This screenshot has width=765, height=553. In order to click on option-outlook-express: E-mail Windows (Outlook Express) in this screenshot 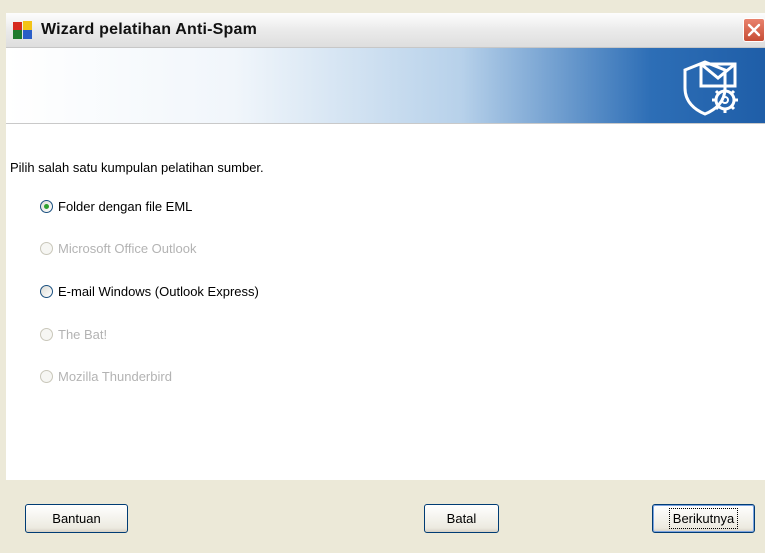, I will do `click(149, 291)`.